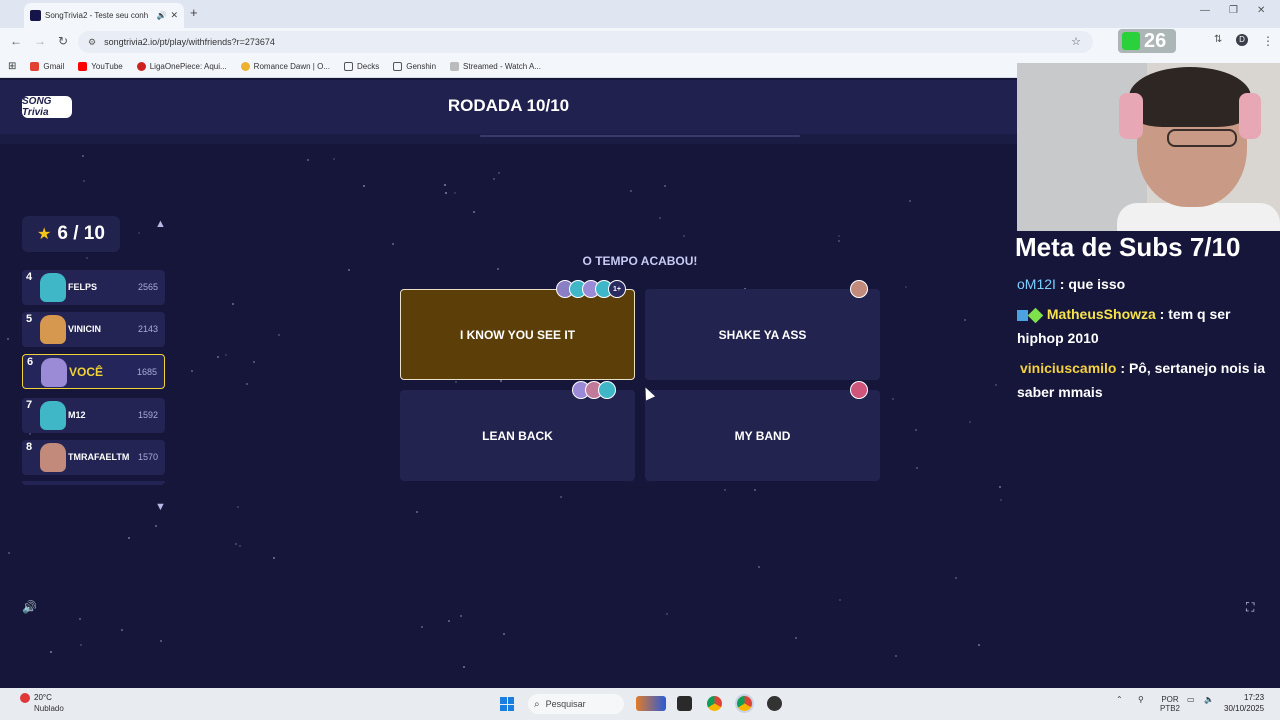 Image resolution: width=1280 pixels, height=720 pixels. I want to click on answer-option: SHAKE YA ASS, so click(762, 334).